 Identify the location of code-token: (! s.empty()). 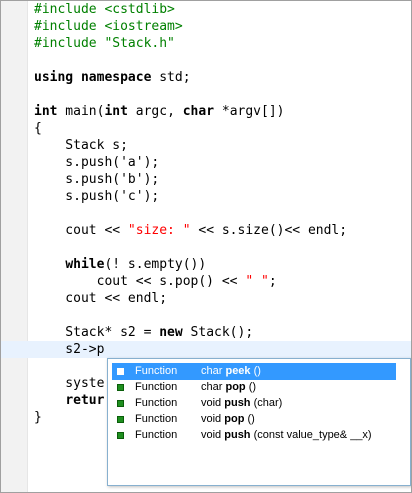
(155, 264).